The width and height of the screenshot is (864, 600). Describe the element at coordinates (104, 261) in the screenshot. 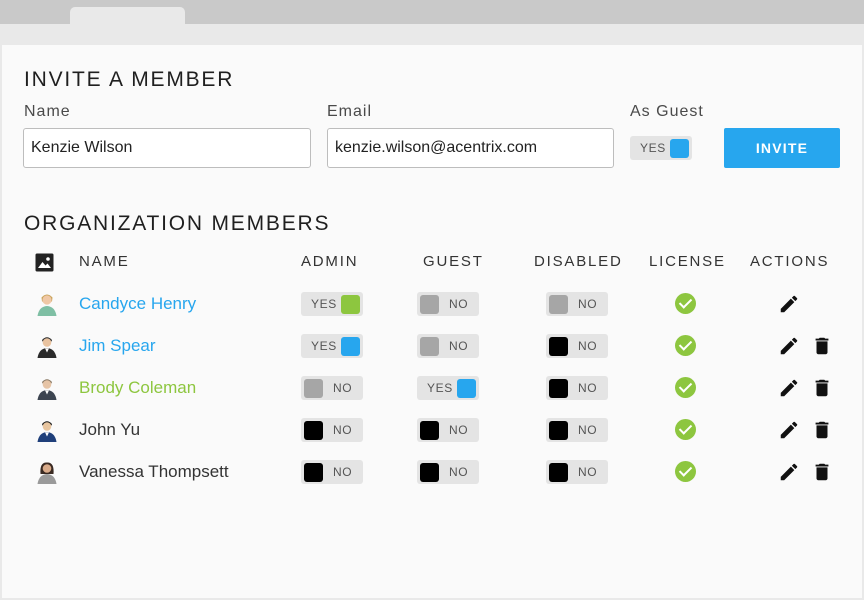

I see `column-header-name: NAME` at that location.